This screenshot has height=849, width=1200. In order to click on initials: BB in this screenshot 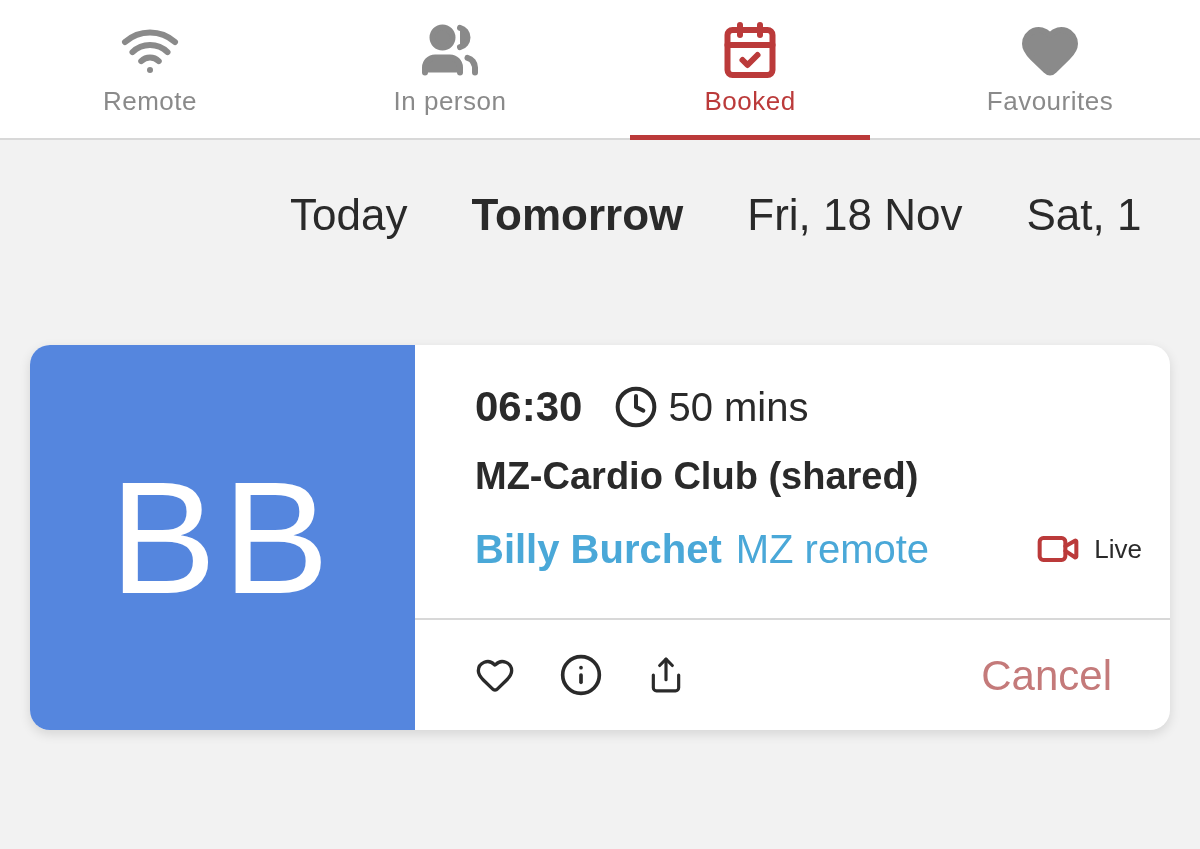, I will do `click(222, 537)`.